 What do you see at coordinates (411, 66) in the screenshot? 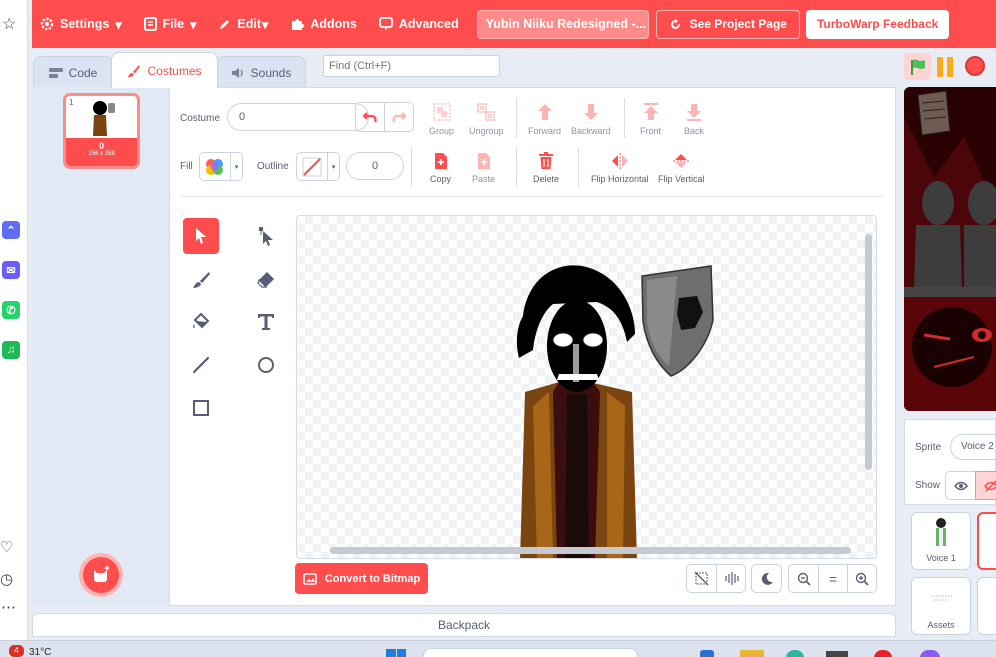
I see `find-input` at bounding box center [411, 66].